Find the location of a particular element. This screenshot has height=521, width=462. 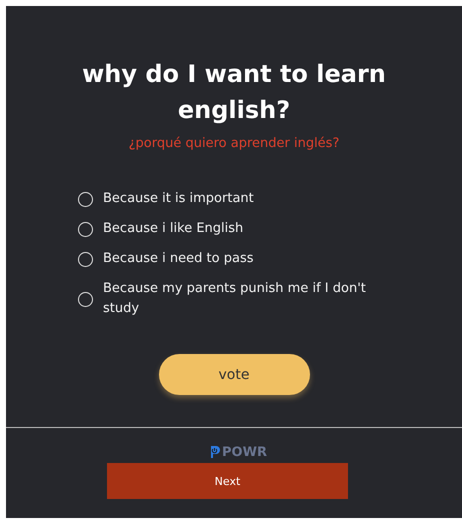

vote-button: vote is located at coordinates (234, 374).